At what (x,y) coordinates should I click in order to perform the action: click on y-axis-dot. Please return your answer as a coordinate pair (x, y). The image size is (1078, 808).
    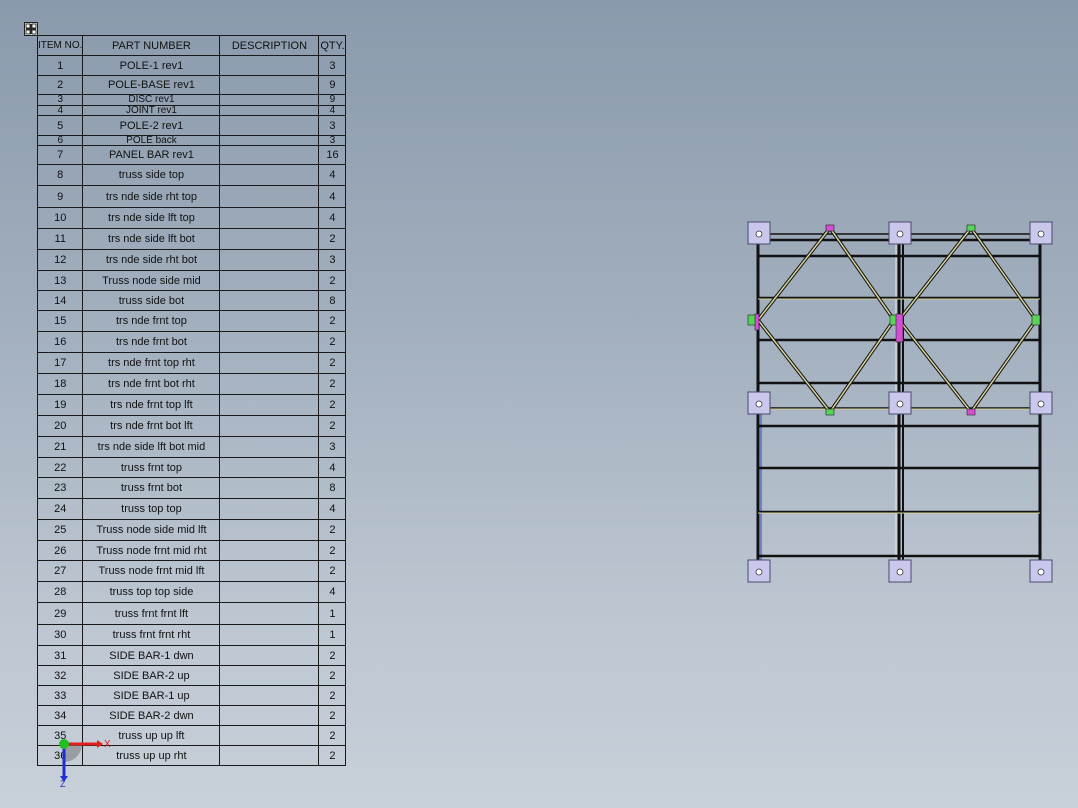
    Looking at the image, I should click on (64, 744).